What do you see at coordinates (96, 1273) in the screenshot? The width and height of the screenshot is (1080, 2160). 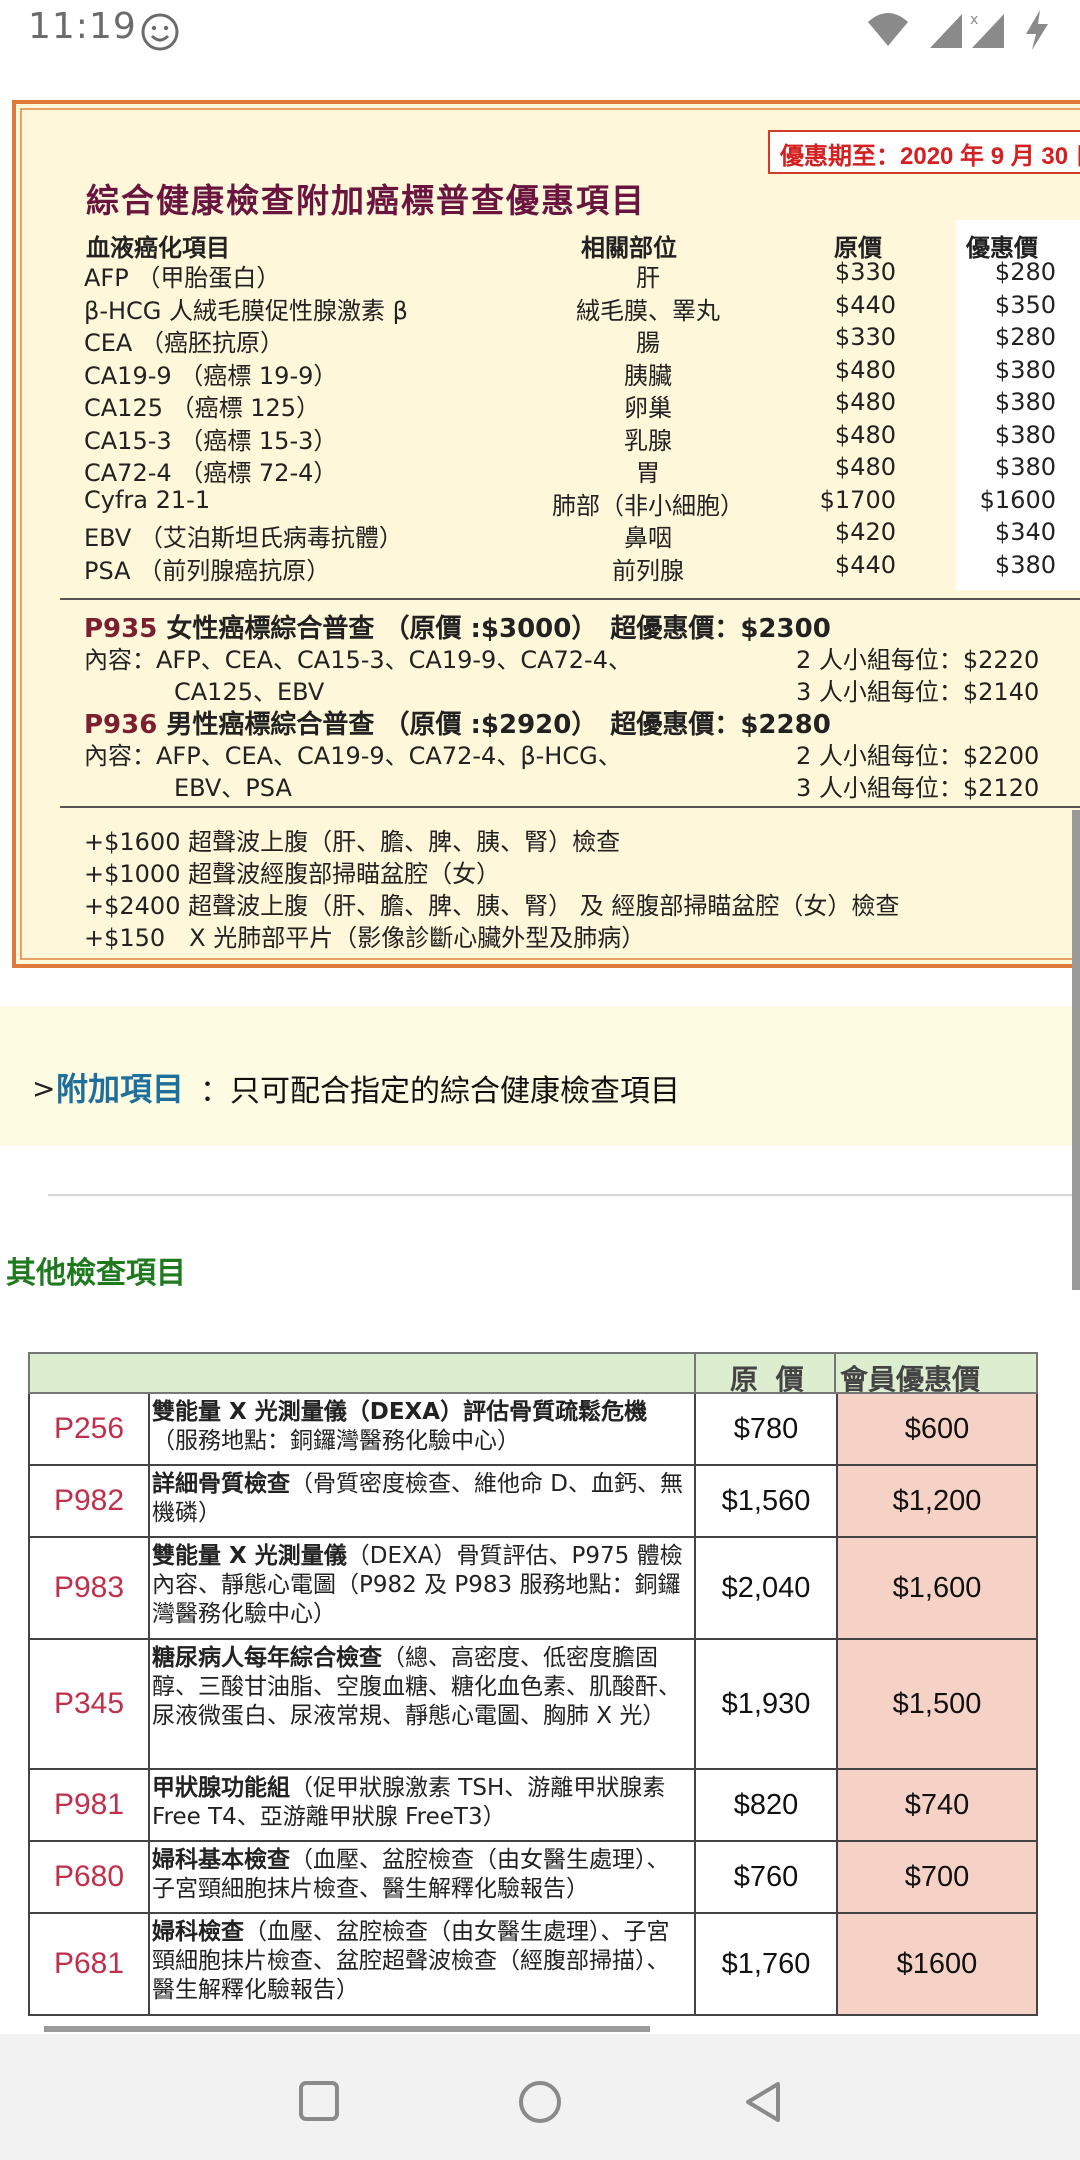 I see `section-title: 其他檢查項目` at bounding box center [96, 1273].